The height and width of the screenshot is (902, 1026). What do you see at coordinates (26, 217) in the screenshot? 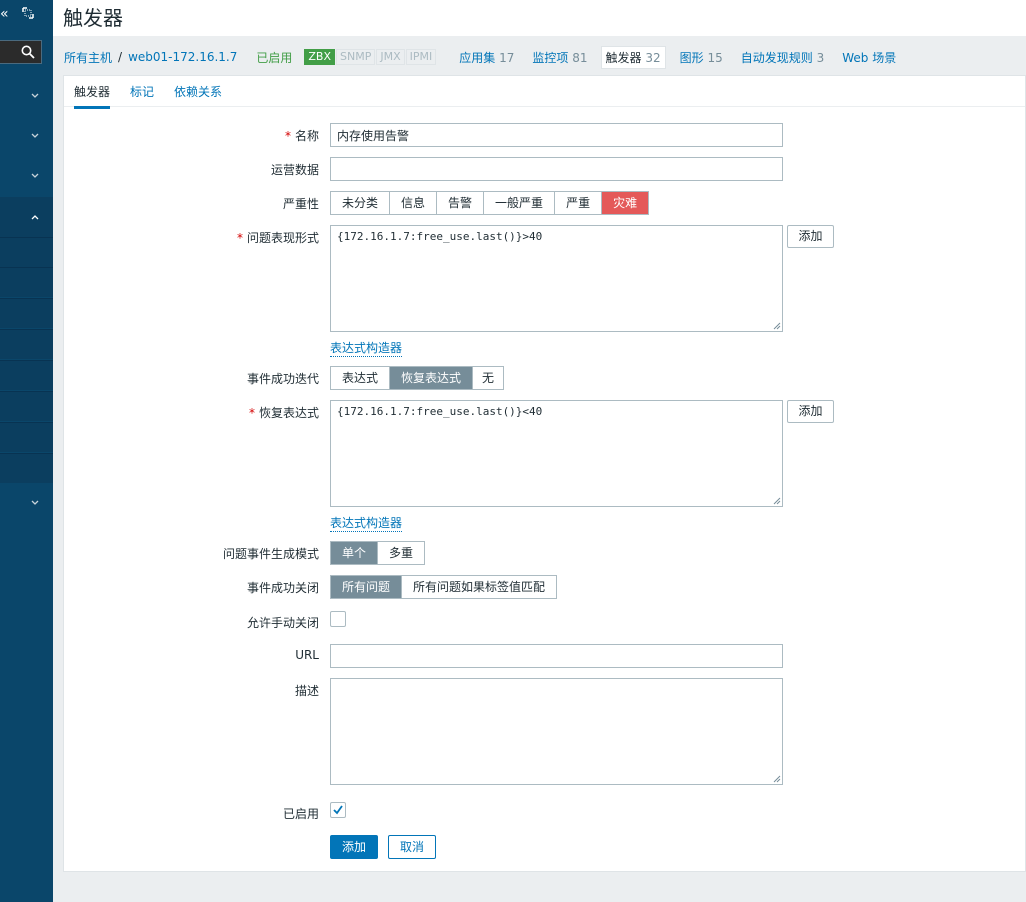
I see `sidebar-menu-configuration` at bounding box center [26, 217].